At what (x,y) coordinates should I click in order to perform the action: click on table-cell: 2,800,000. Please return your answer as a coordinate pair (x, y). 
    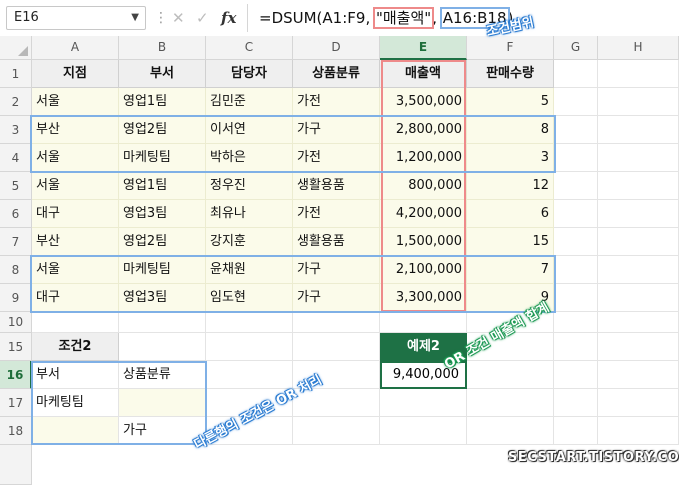
    Looking at the image, I should click on (423, 130).